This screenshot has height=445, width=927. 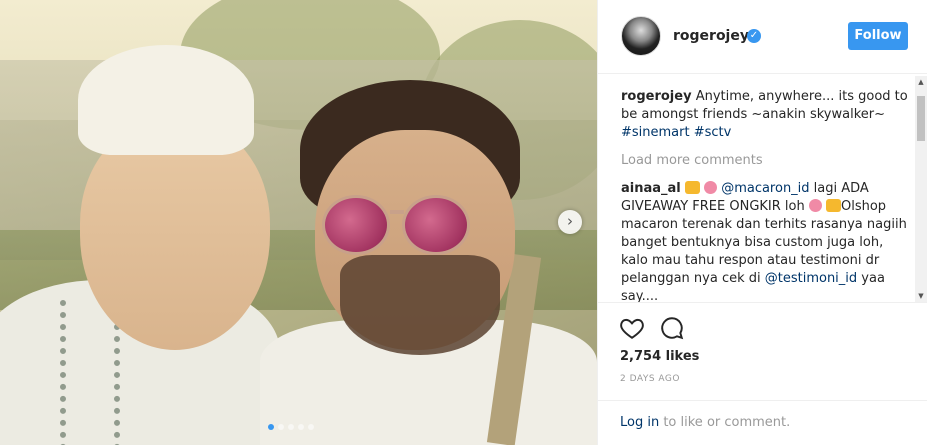 I want to click on avatar, so click(x=641, y=36).